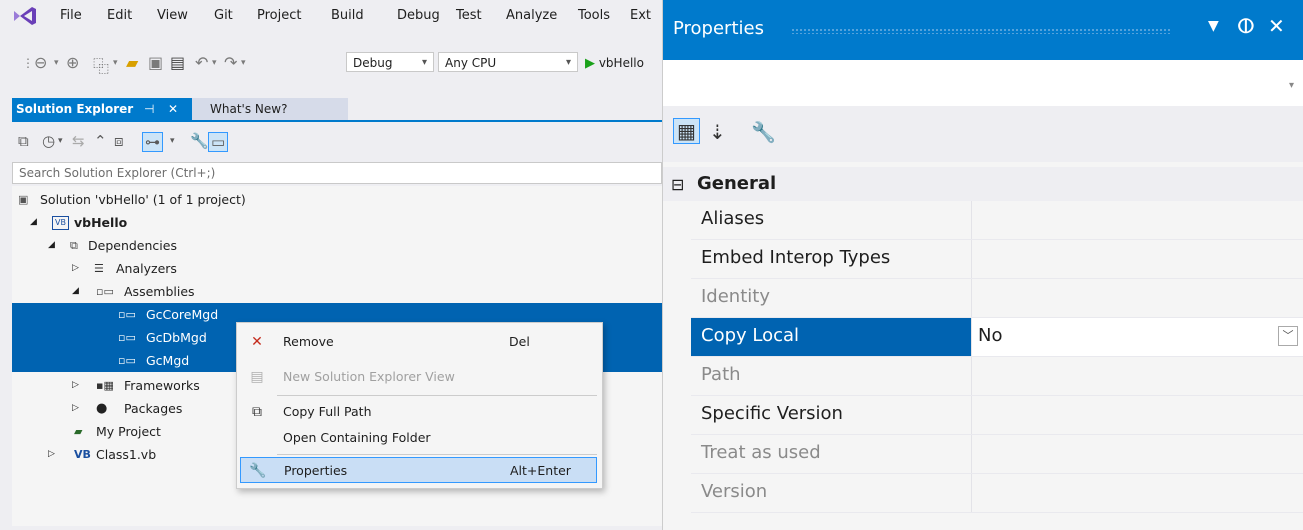 Image resolution: width=1303 pixels, height=530 pixels. Describe the element at coordinates (418, 438) in the screenshot. I see `menu-item-open-containing-folder: Open Containing Folder` at that location.